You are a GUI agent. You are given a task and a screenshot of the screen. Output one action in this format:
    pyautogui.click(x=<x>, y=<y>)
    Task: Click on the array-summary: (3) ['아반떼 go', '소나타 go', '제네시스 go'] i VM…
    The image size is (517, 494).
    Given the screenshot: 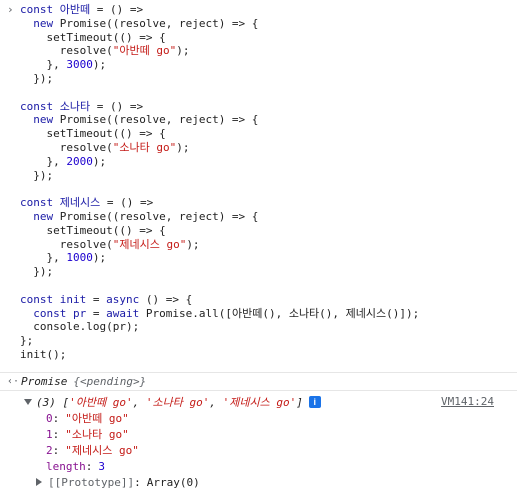 What is the action you would take?
    pyautogui.click(x=258, y=402)
    